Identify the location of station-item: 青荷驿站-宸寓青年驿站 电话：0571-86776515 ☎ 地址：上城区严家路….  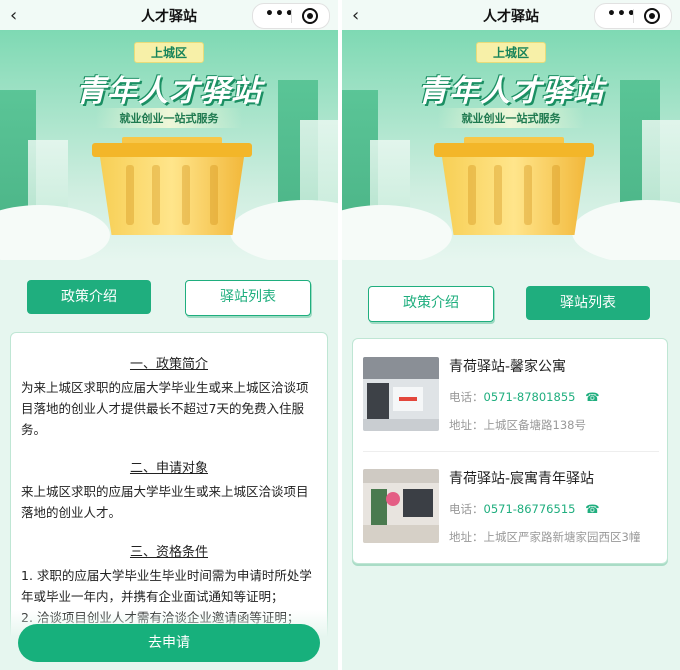
(511, 513).